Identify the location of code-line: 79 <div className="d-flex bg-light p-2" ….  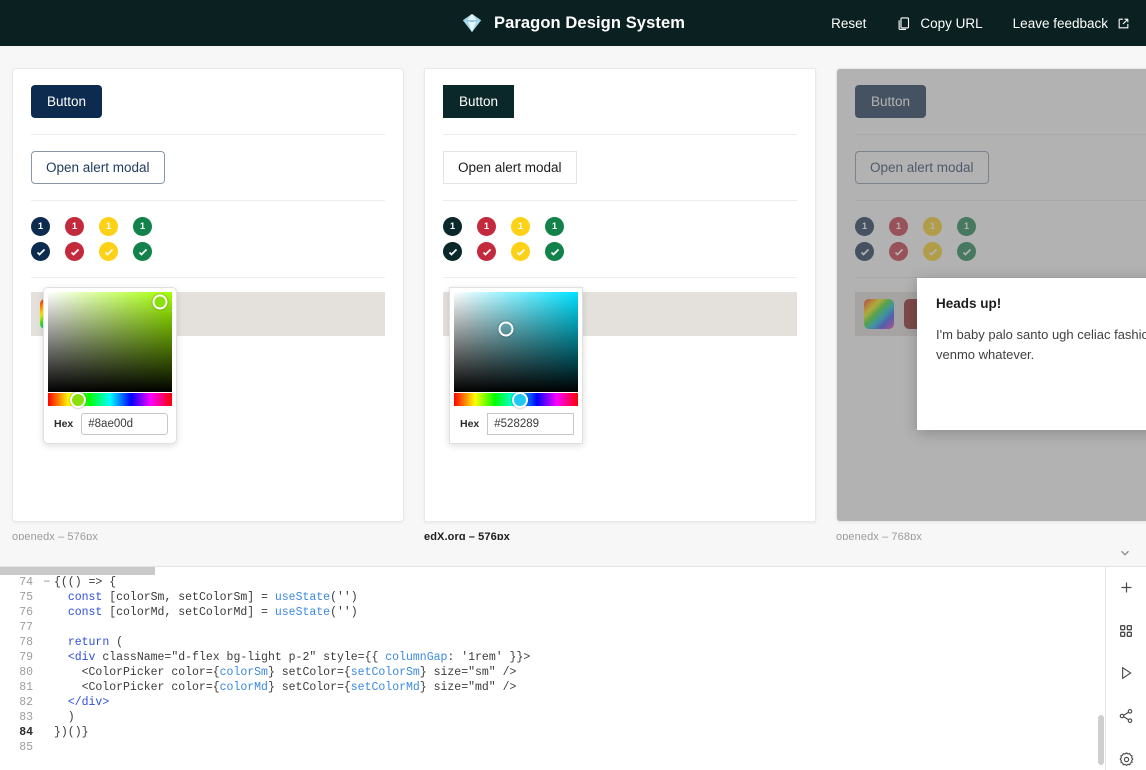
(552, 657).